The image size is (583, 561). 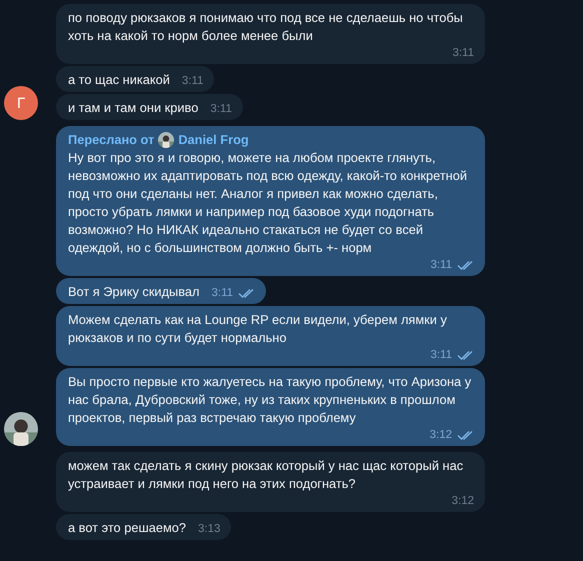 I want to click on sender-name: Daniel Frog, so click(x=213, y=140).